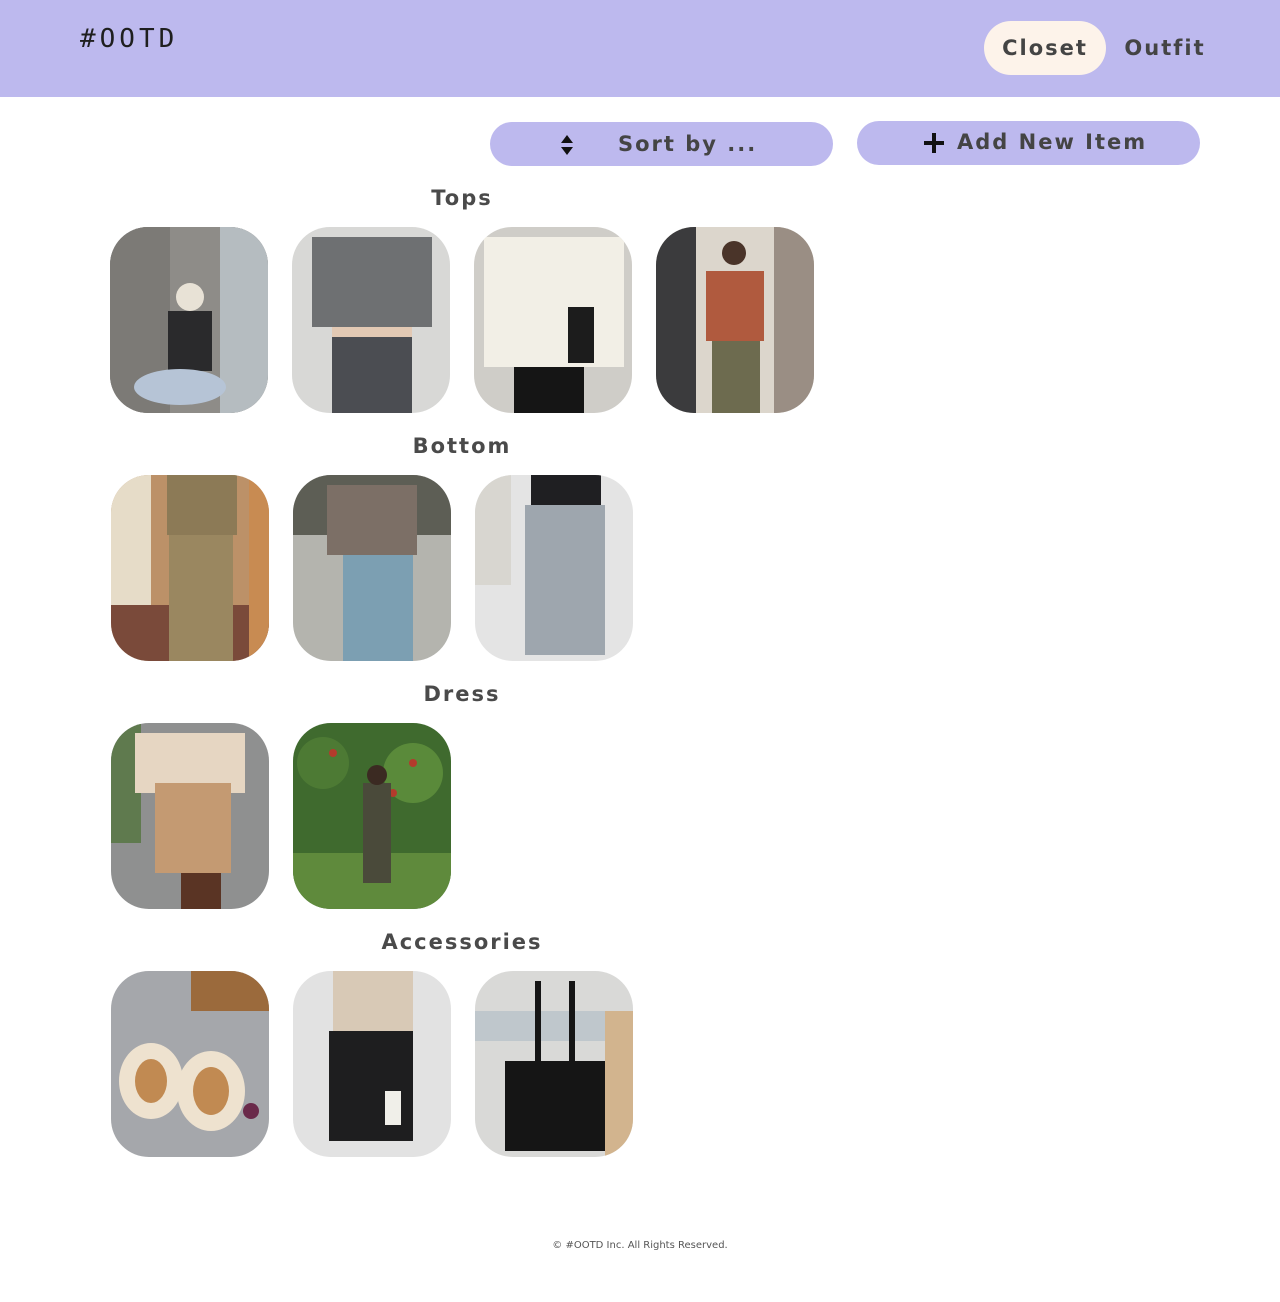 The image size is (1280, 1302). Describe the element at coordinates (1045, 48) in the screenshot. I see `nav-closet-button: Closet` at that location.